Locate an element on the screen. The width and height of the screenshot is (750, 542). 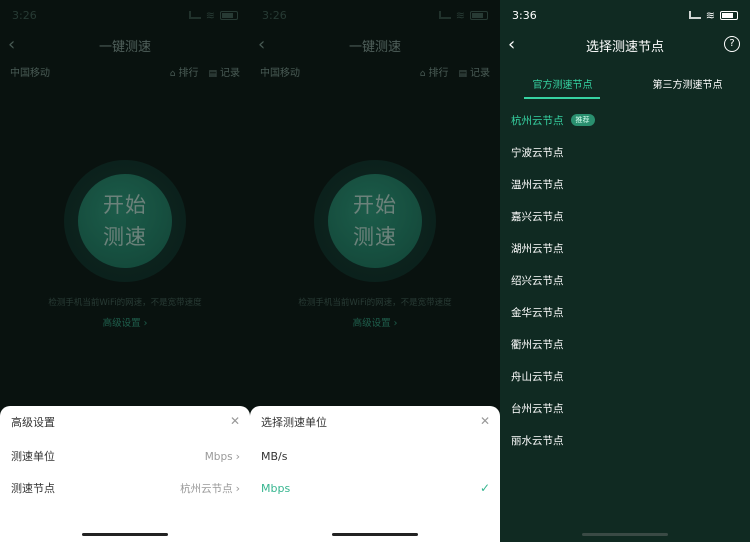
battery-icon is located at coordinates (729, 15).